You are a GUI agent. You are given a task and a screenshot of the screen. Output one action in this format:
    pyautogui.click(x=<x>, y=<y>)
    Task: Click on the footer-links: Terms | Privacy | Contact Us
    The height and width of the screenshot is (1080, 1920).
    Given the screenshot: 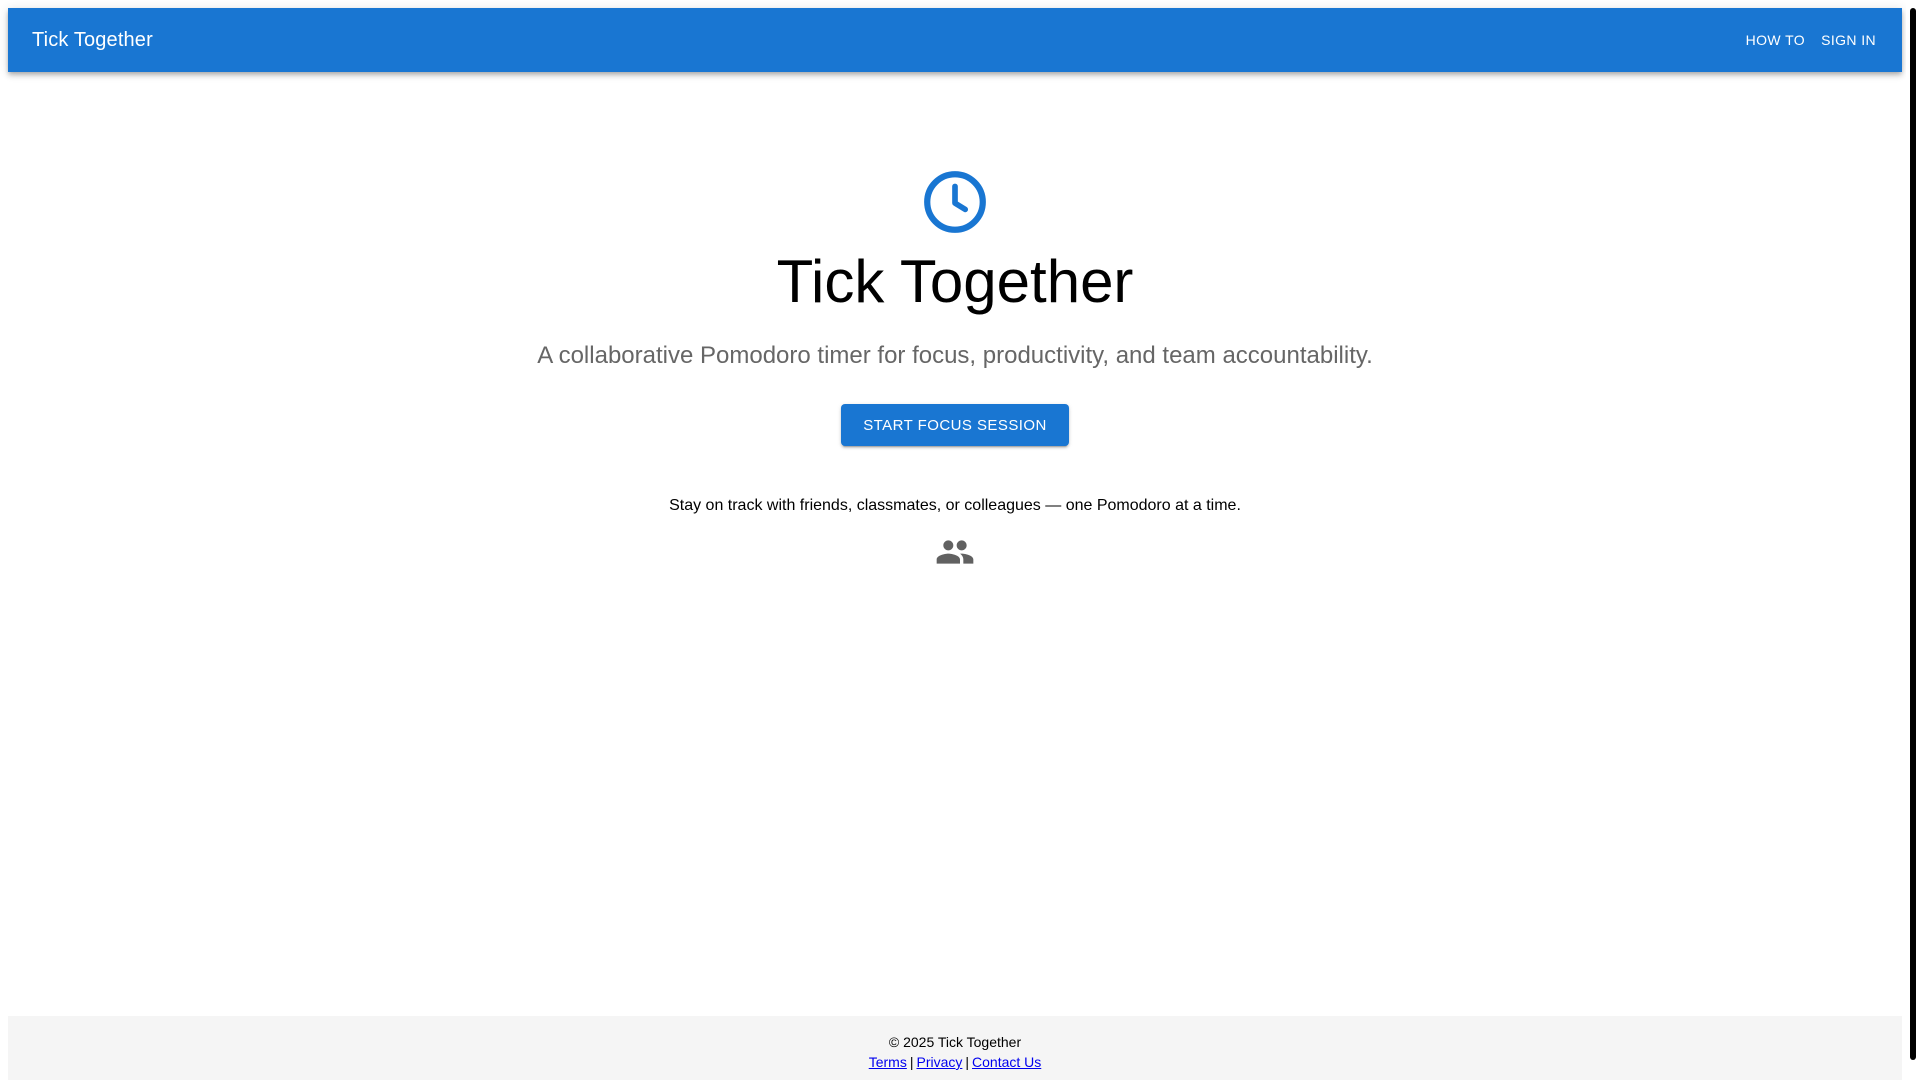 What is the action you would take?
    pyautogui.click(x=955, y=1062)
    